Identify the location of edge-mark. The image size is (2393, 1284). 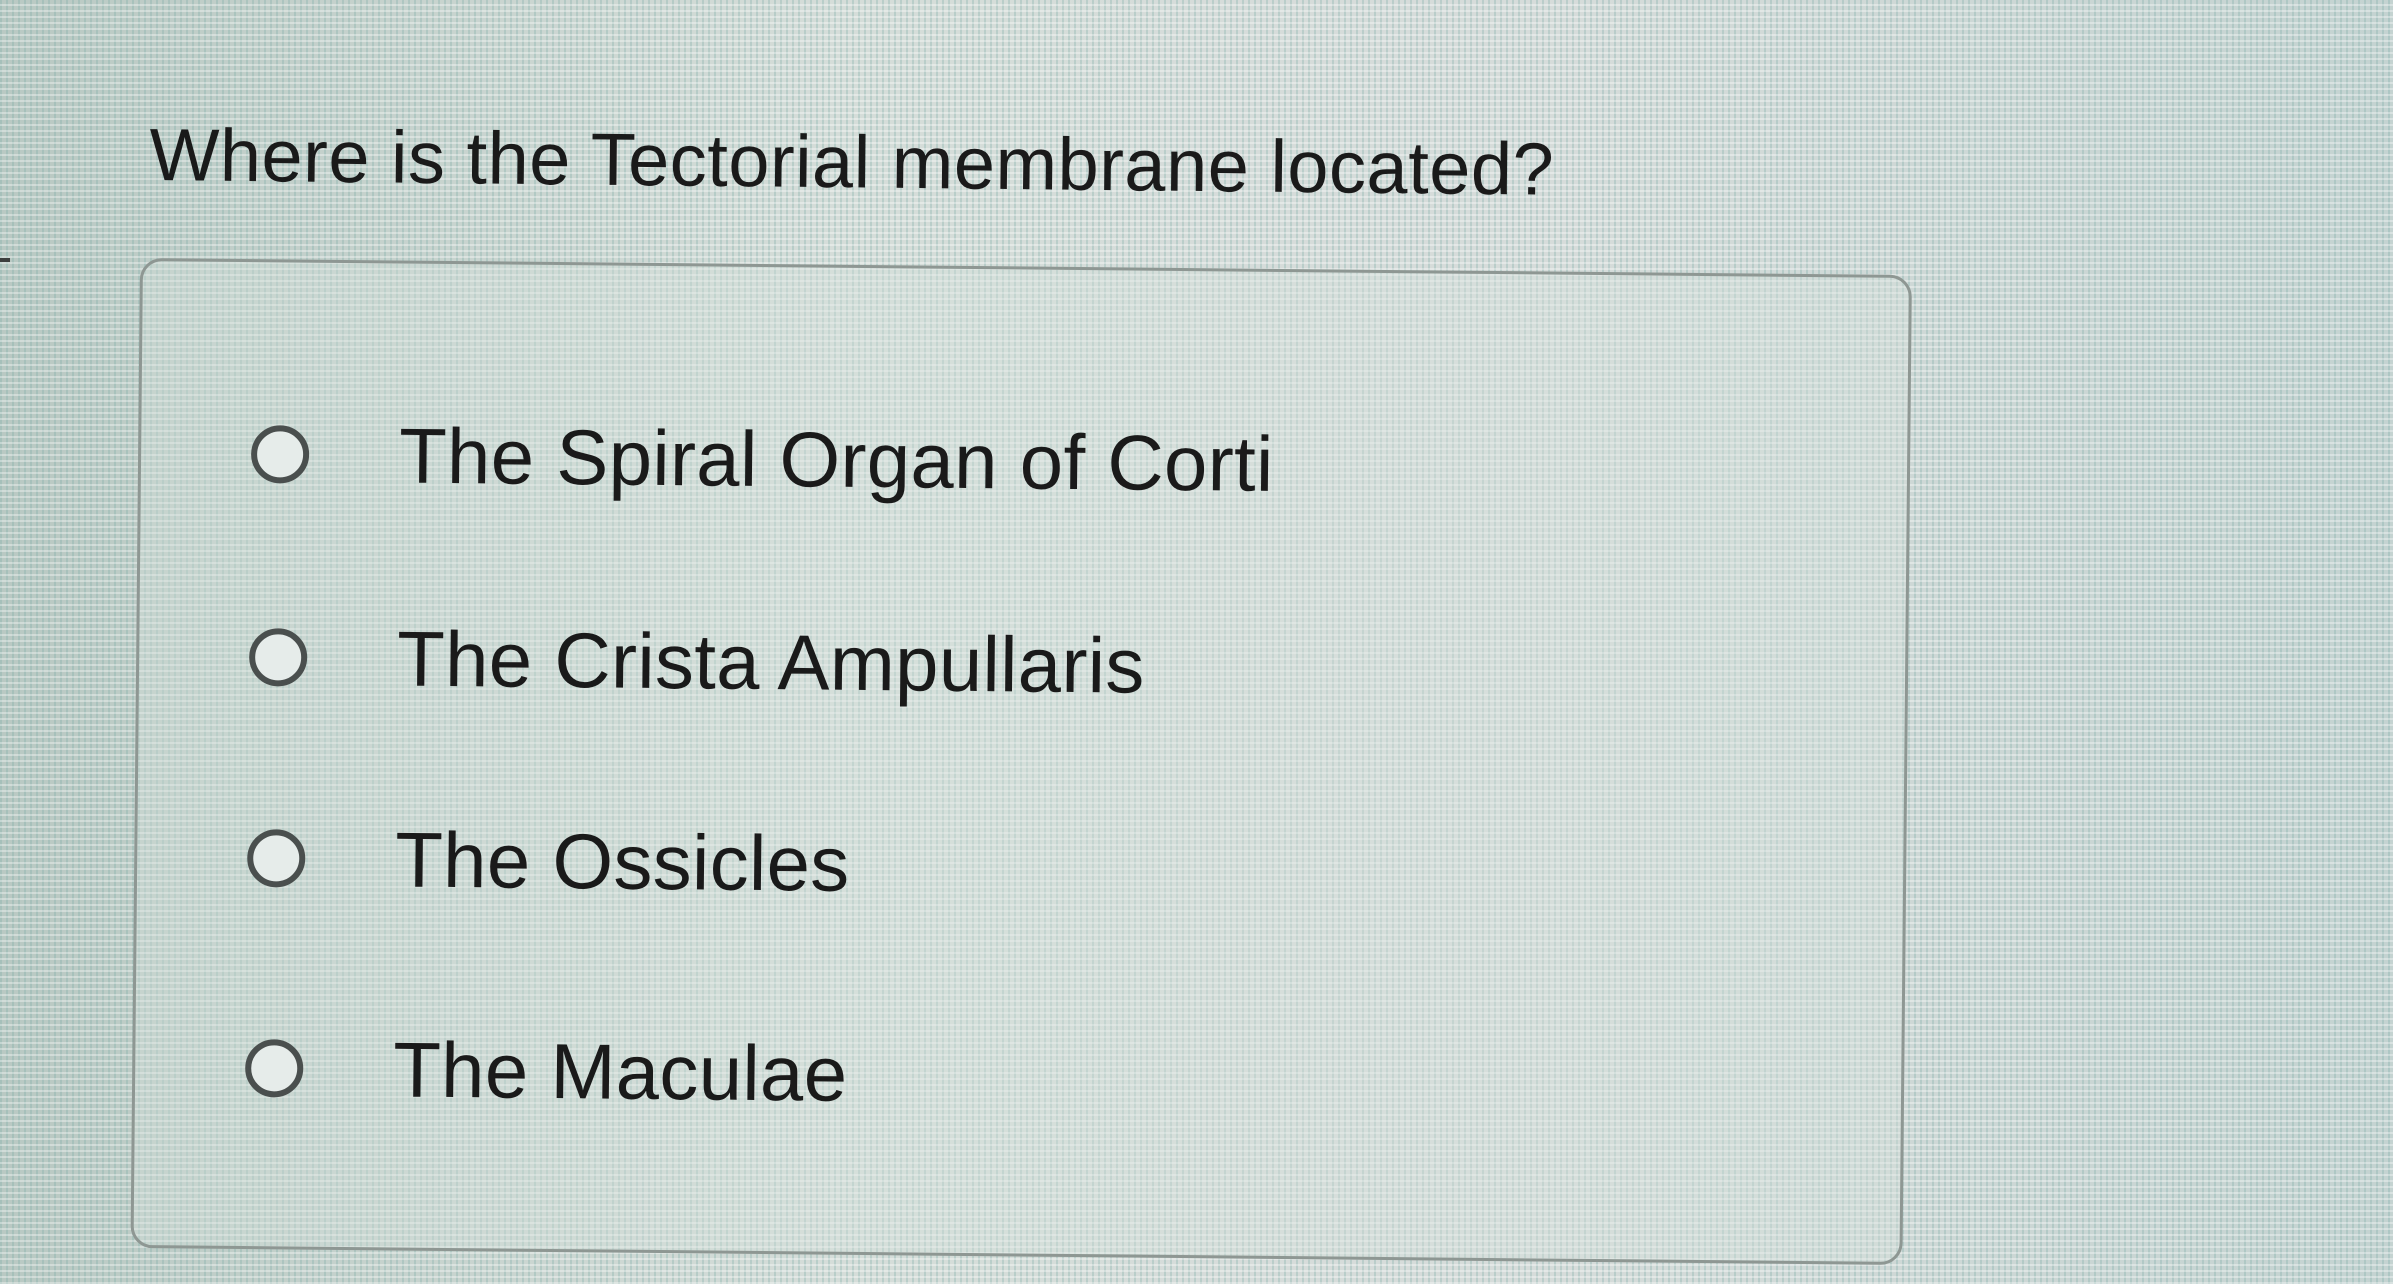
(5, 260).